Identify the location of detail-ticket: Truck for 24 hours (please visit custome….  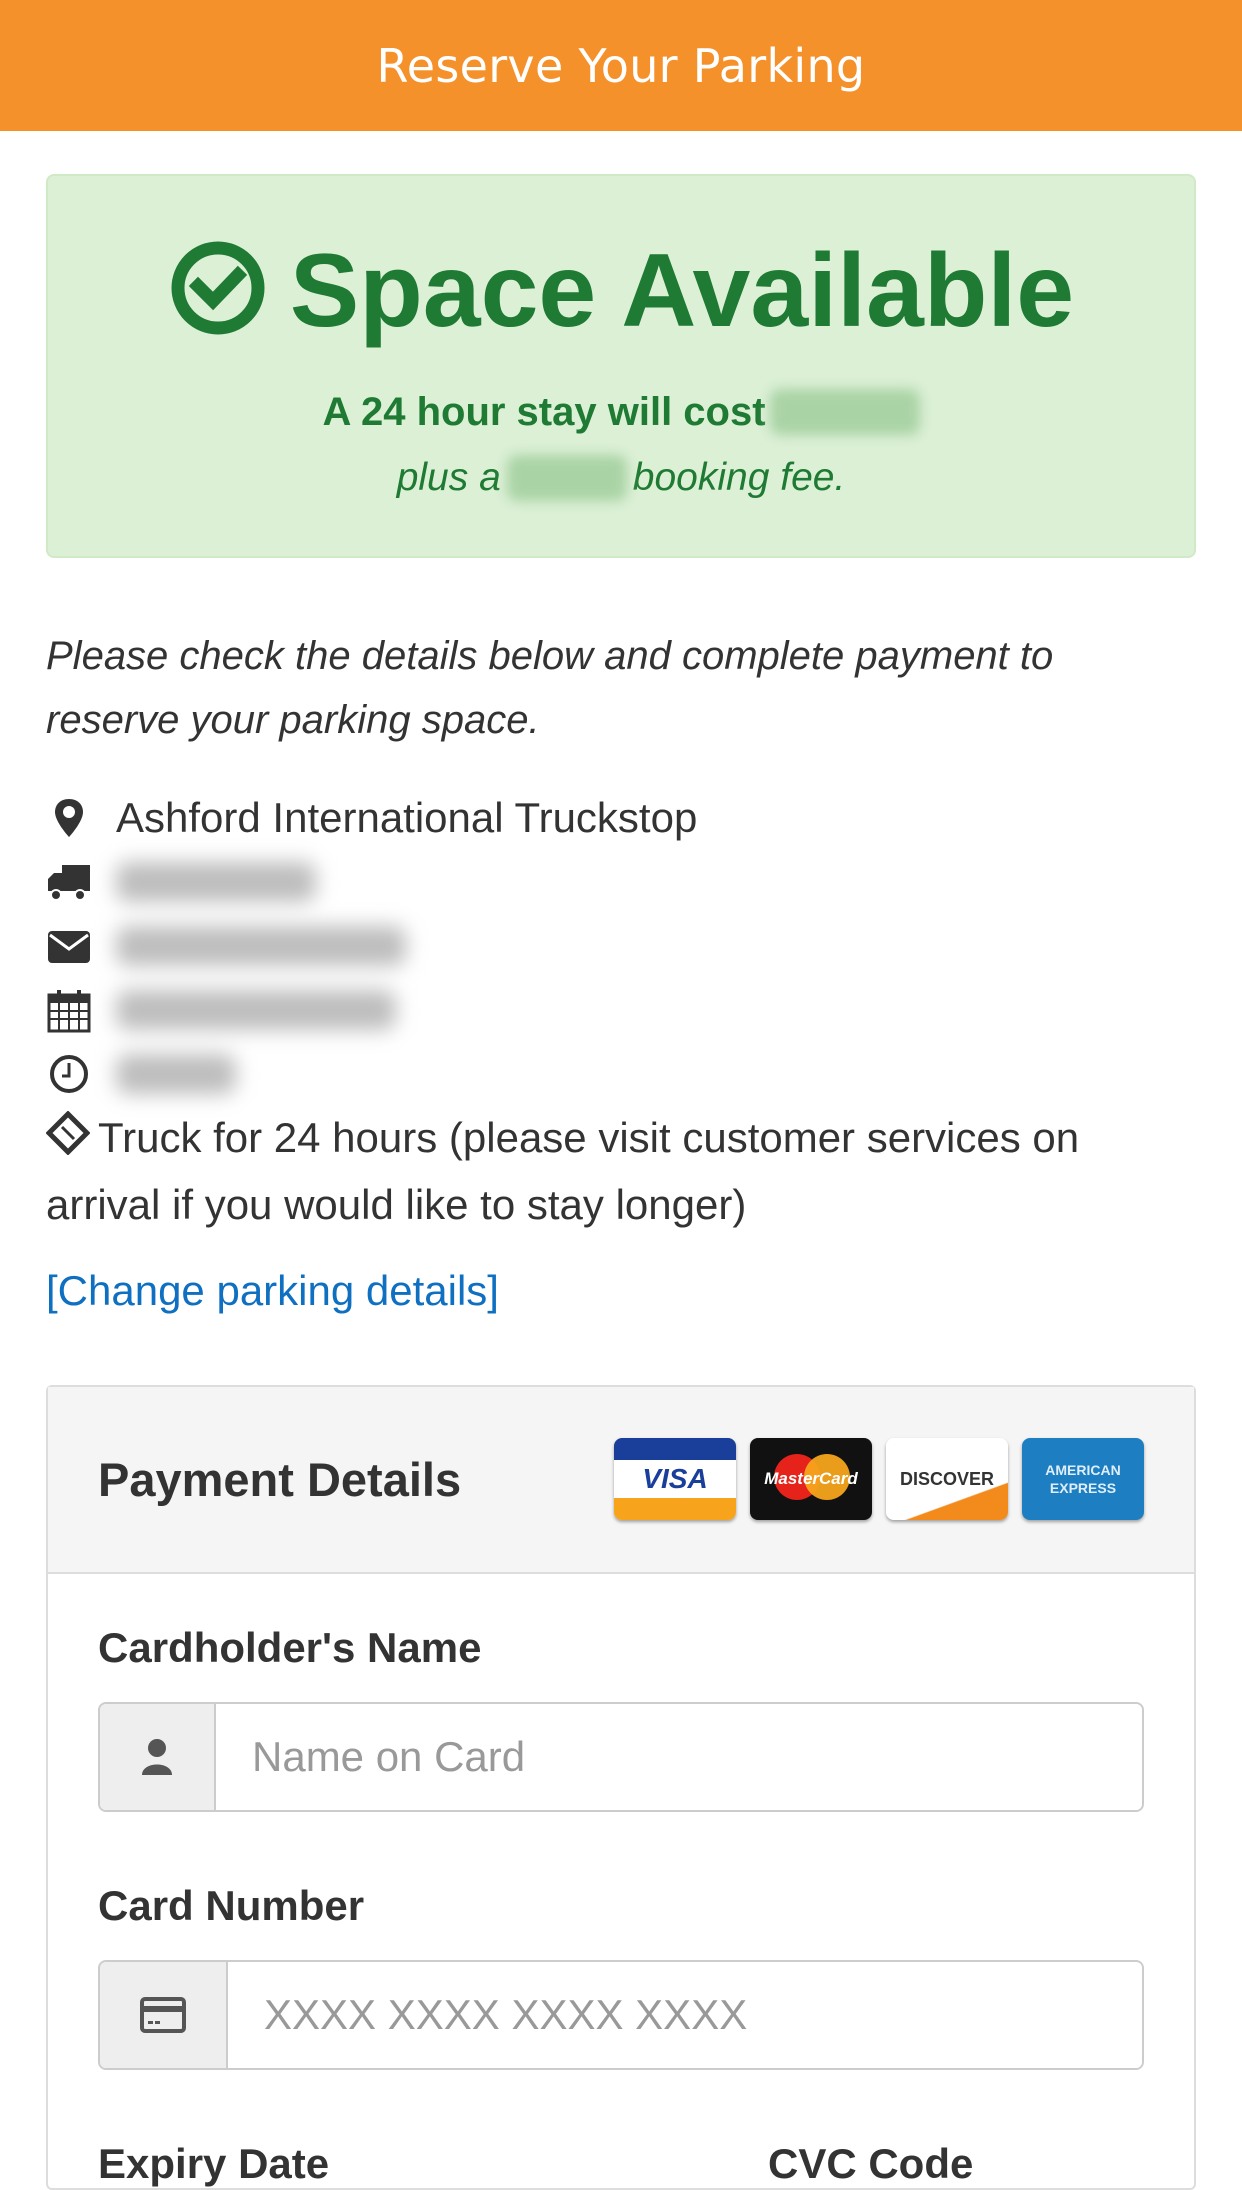
(620, 1171).